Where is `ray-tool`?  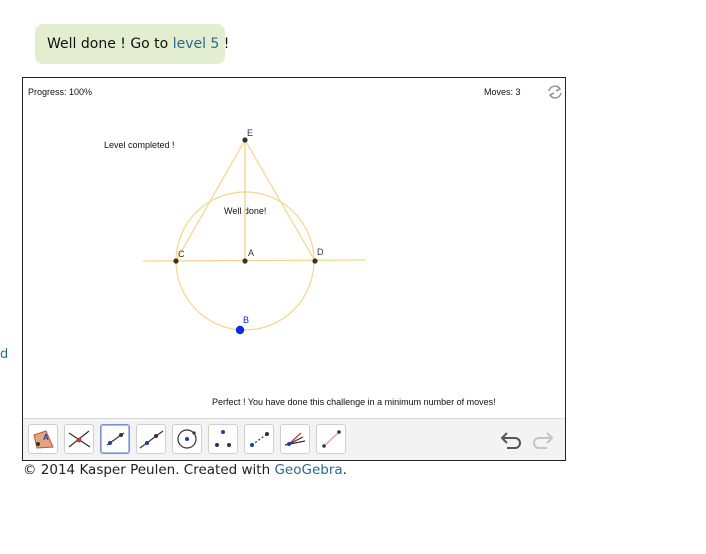
ray-tool is located at coordinates (331, 439).